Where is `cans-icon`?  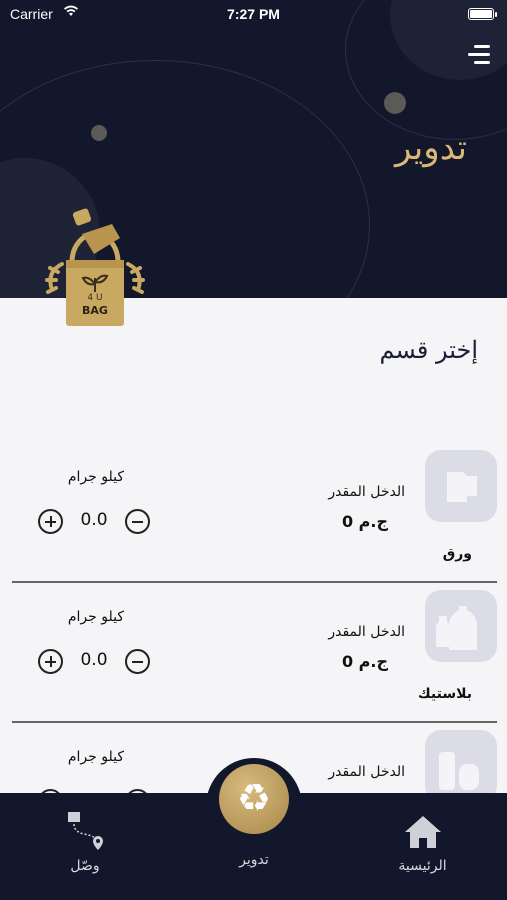
cans-icon is located at coordinates (461, 766).